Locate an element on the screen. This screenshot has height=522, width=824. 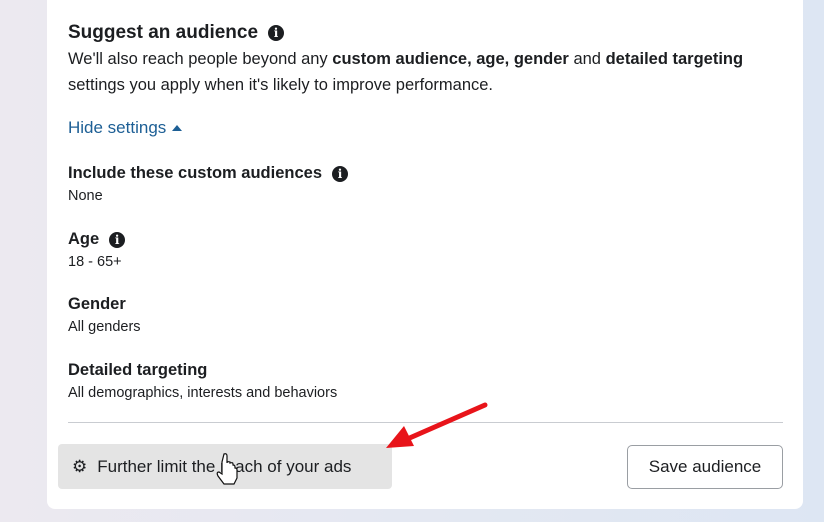
setting-label: Gender is located at coordinates (97, 304).